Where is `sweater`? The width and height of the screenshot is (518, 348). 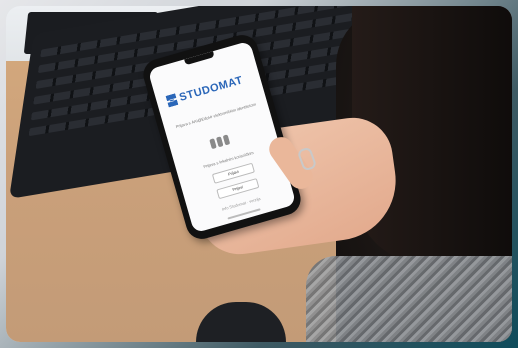
sweater is located at coordinates (409, 299).